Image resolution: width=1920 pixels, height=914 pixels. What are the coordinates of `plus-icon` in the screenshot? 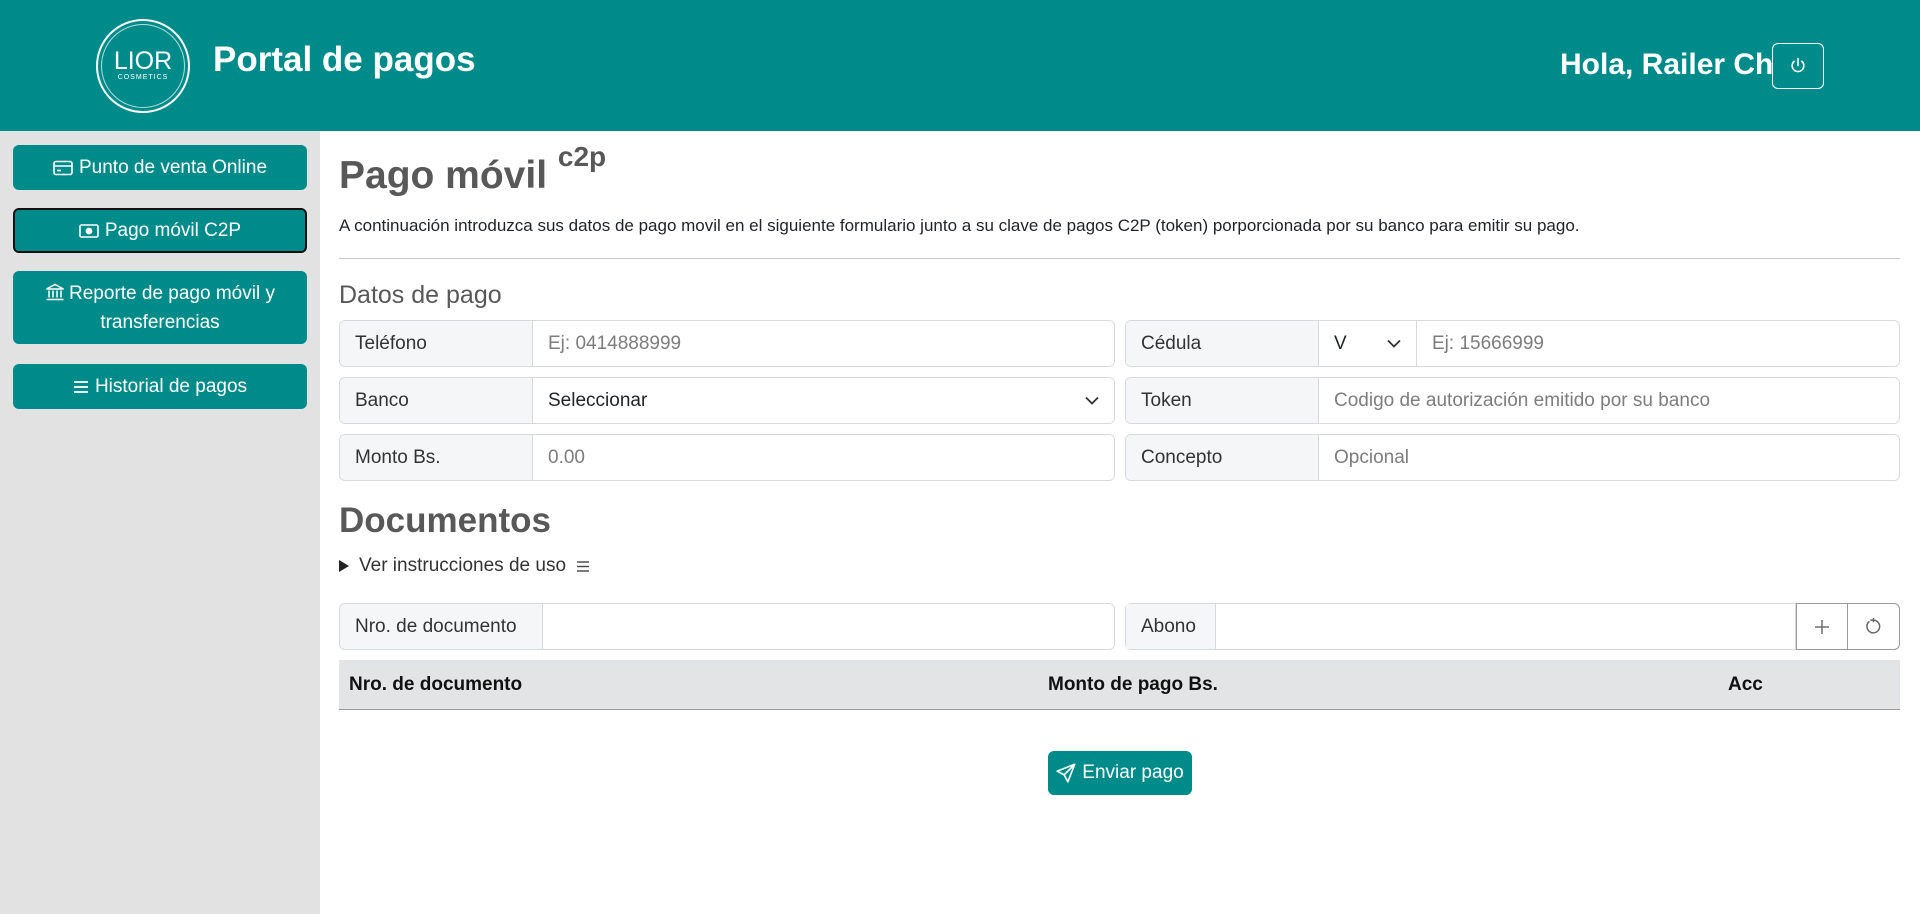 It's located at (1822, 626).